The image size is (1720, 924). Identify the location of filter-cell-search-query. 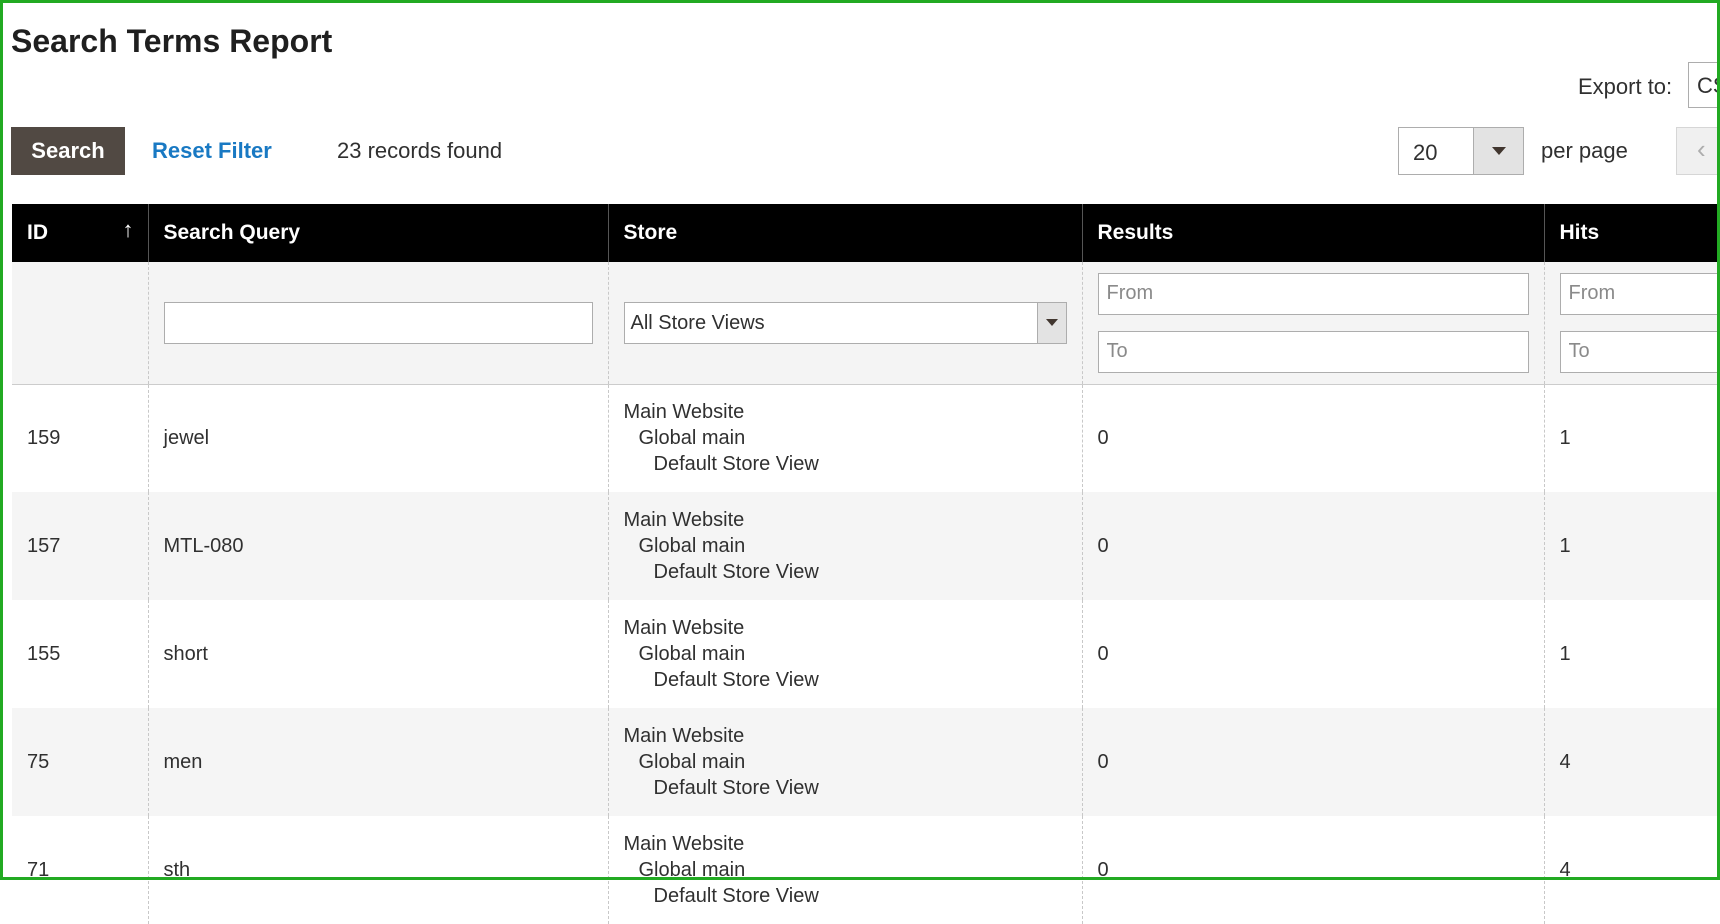
(378, 323).